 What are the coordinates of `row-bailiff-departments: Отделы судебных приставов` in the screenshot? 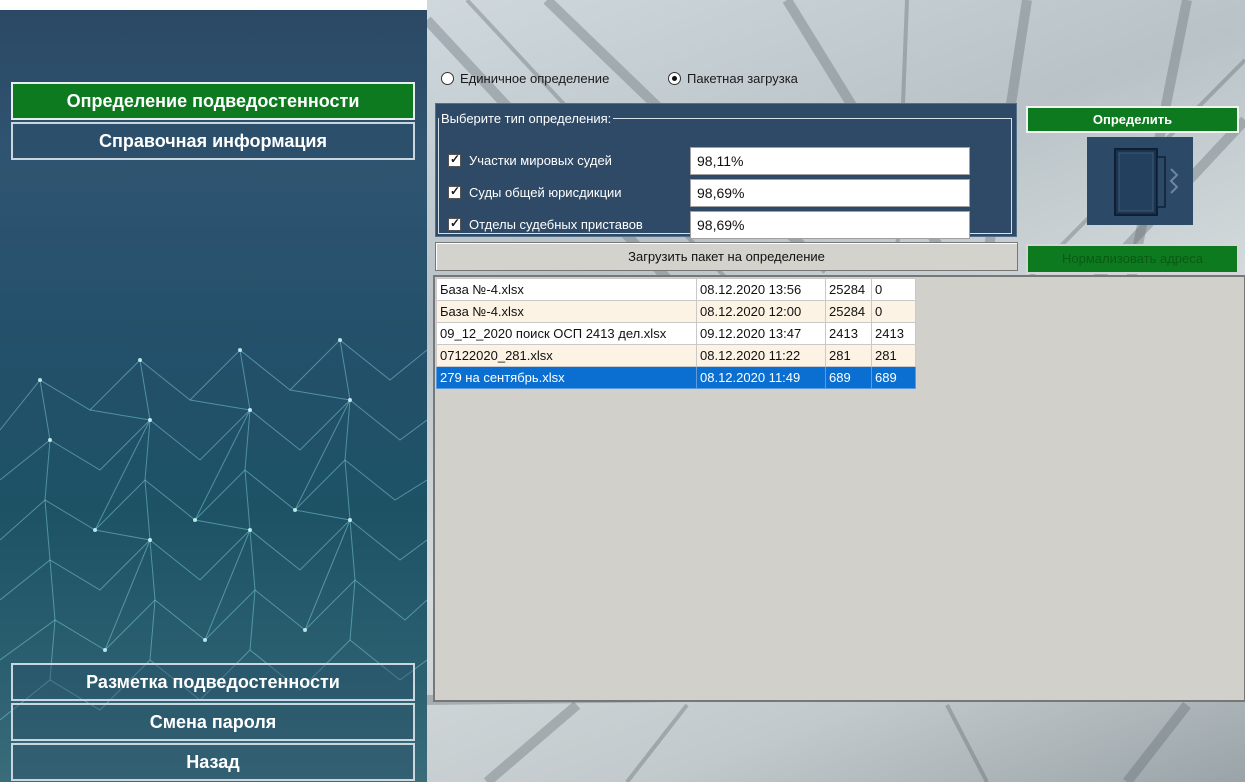 It's located at (728, 225).